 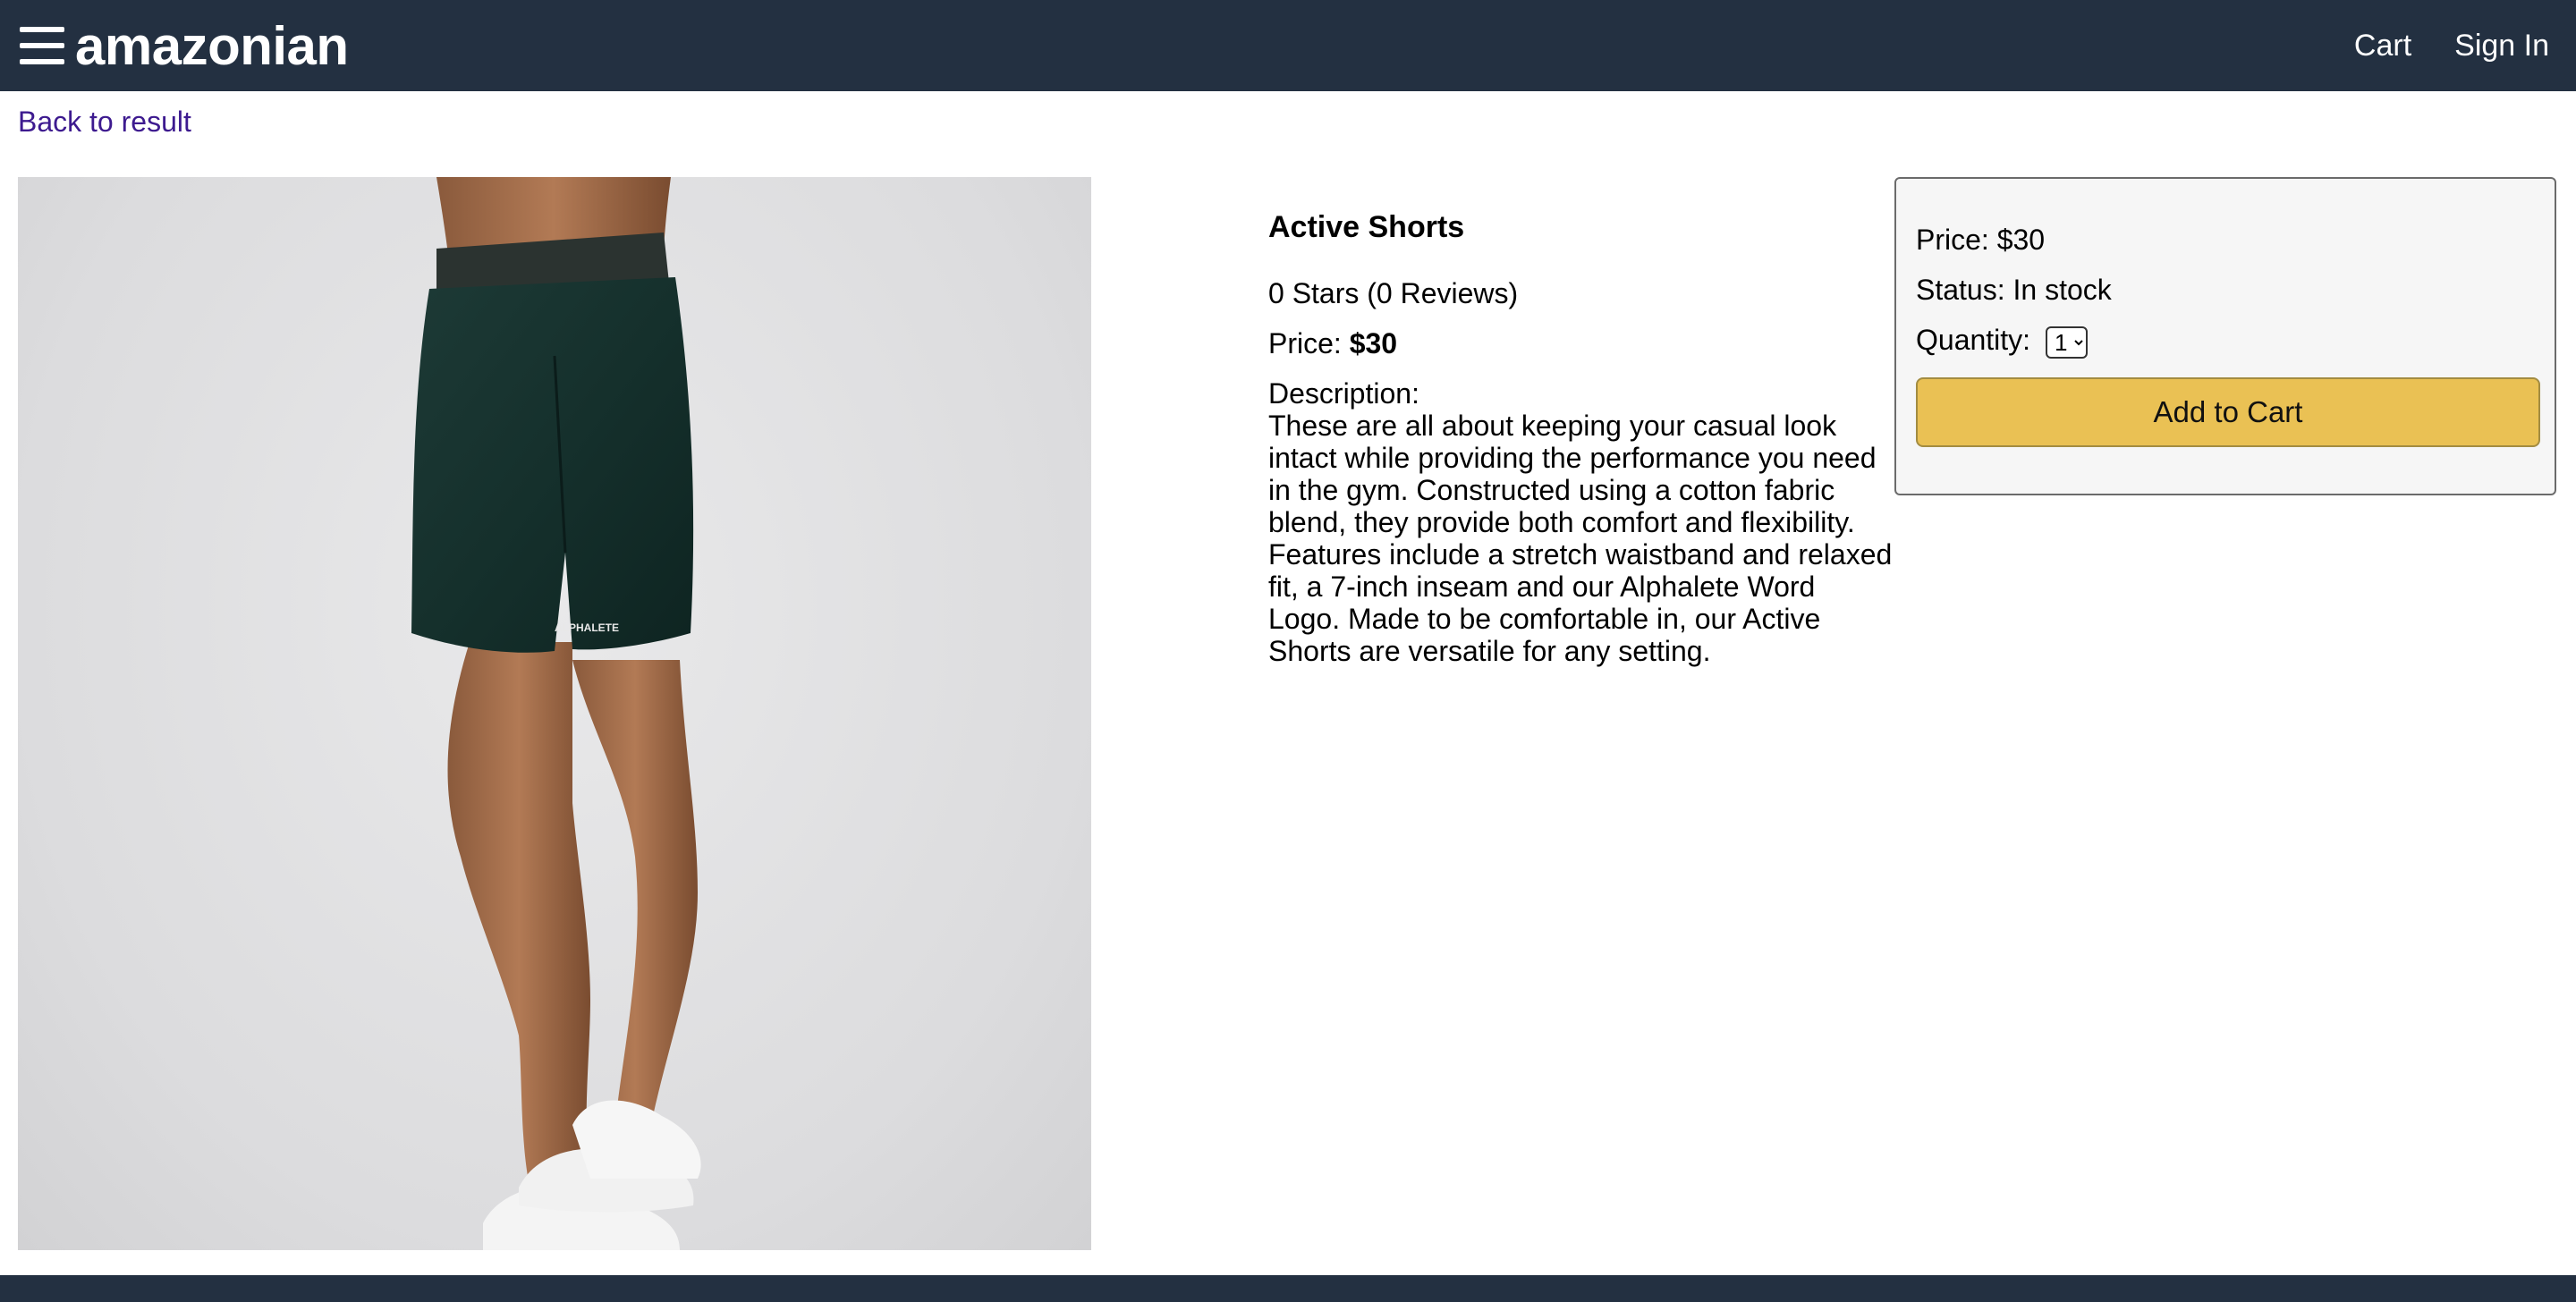 What do you see at coordinates (2501, 46) in the screenshot?
I see `sign-in-link: Sign In` at bounding box center [2501, 46].